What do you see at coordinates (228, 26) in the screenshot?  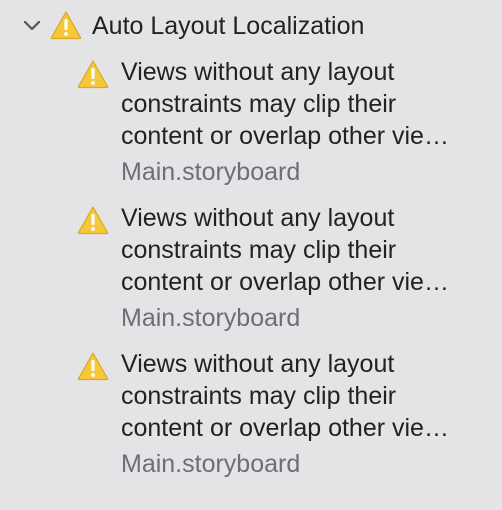 I see `issue-group-title: Auto Layout Localization` at bounding box center [228, 26].